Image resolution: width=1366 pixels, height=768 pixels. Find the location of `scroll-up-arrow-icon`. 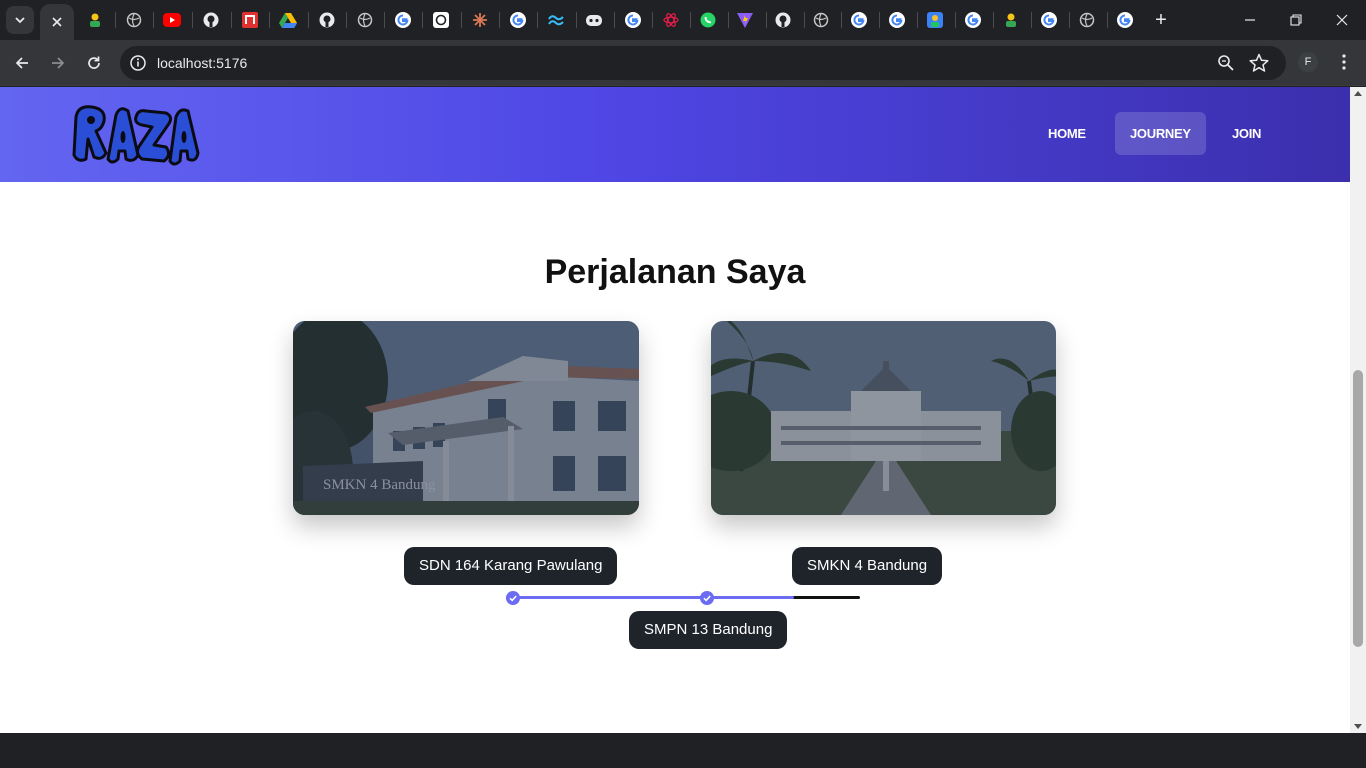

scroll-up-arrow-icon is located at coordinates (1358, 93).